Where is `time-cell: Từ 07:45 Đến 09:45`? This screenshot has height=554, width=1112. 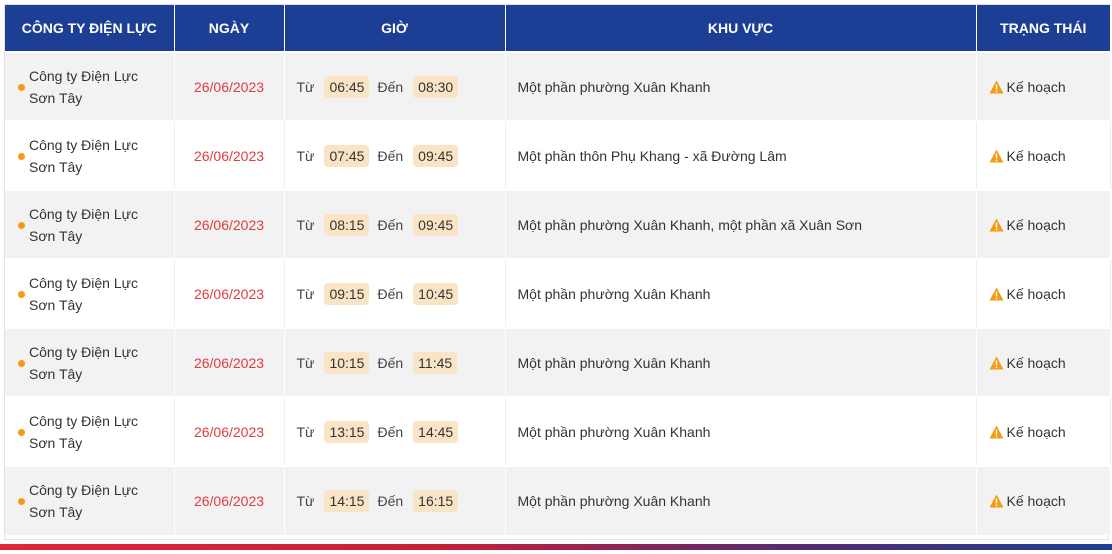 time-cell: Từ 07:45 Đến 09:45 is located at coordinates (395, 155).